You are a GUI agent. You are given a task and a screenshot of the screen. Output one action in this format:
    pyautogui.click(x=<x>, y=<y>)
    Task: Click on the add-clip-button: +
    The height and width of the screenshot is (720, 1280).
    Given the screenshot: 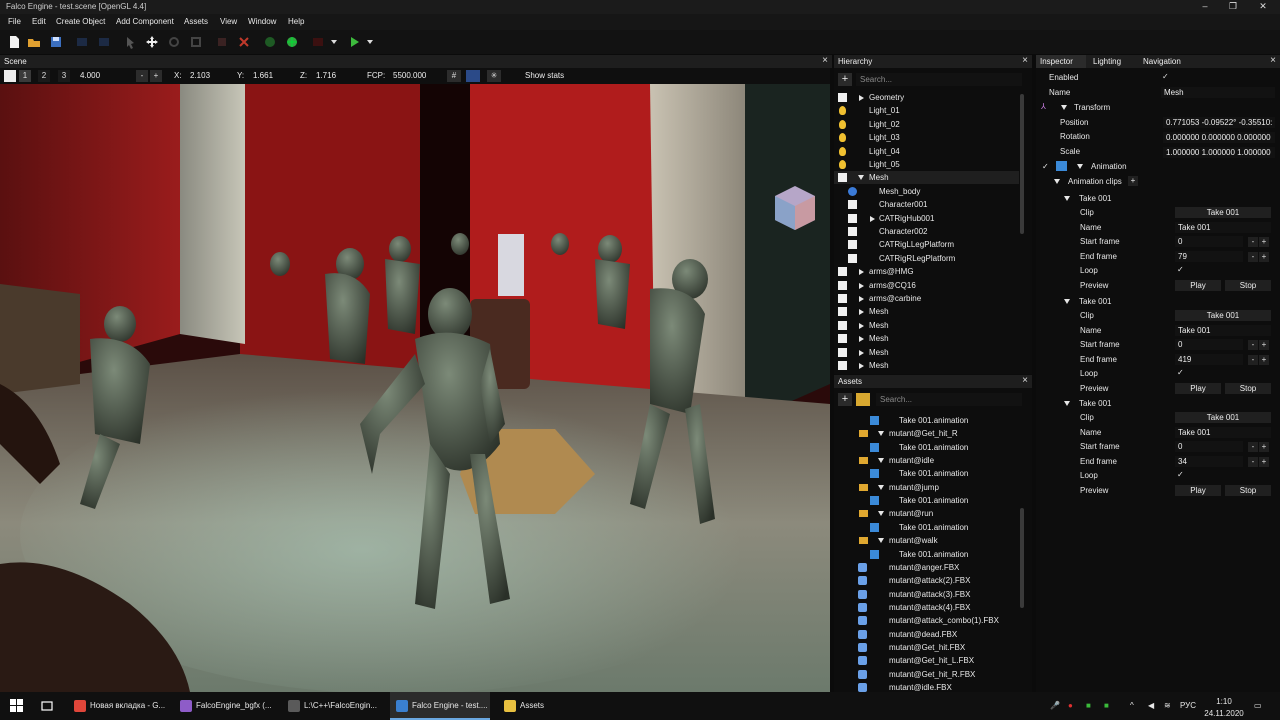 What is the action you would take?
    pyautogui.click(x=1133, y=181)
    